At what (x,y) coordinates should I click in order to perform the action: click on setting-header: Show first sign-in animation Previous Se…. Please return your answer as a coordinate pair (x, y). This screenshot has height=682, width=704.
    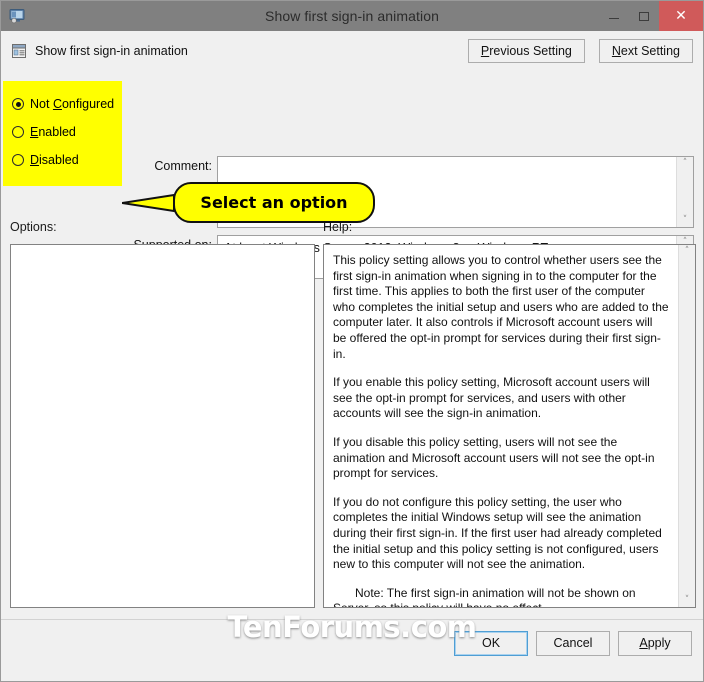
    Looking at the image, I should click on (352, 51).